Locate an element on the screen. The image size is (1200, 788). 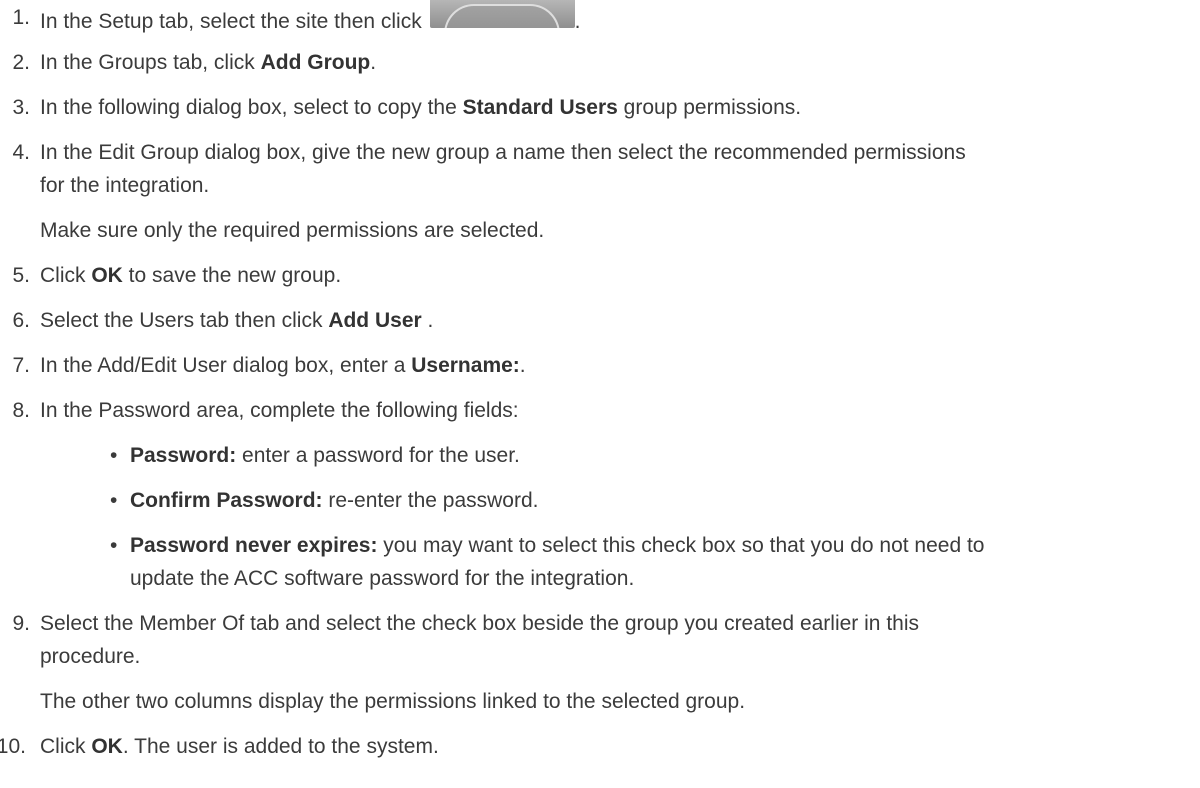
step-text-after: group permissions. is located at coordinates (709, 107).